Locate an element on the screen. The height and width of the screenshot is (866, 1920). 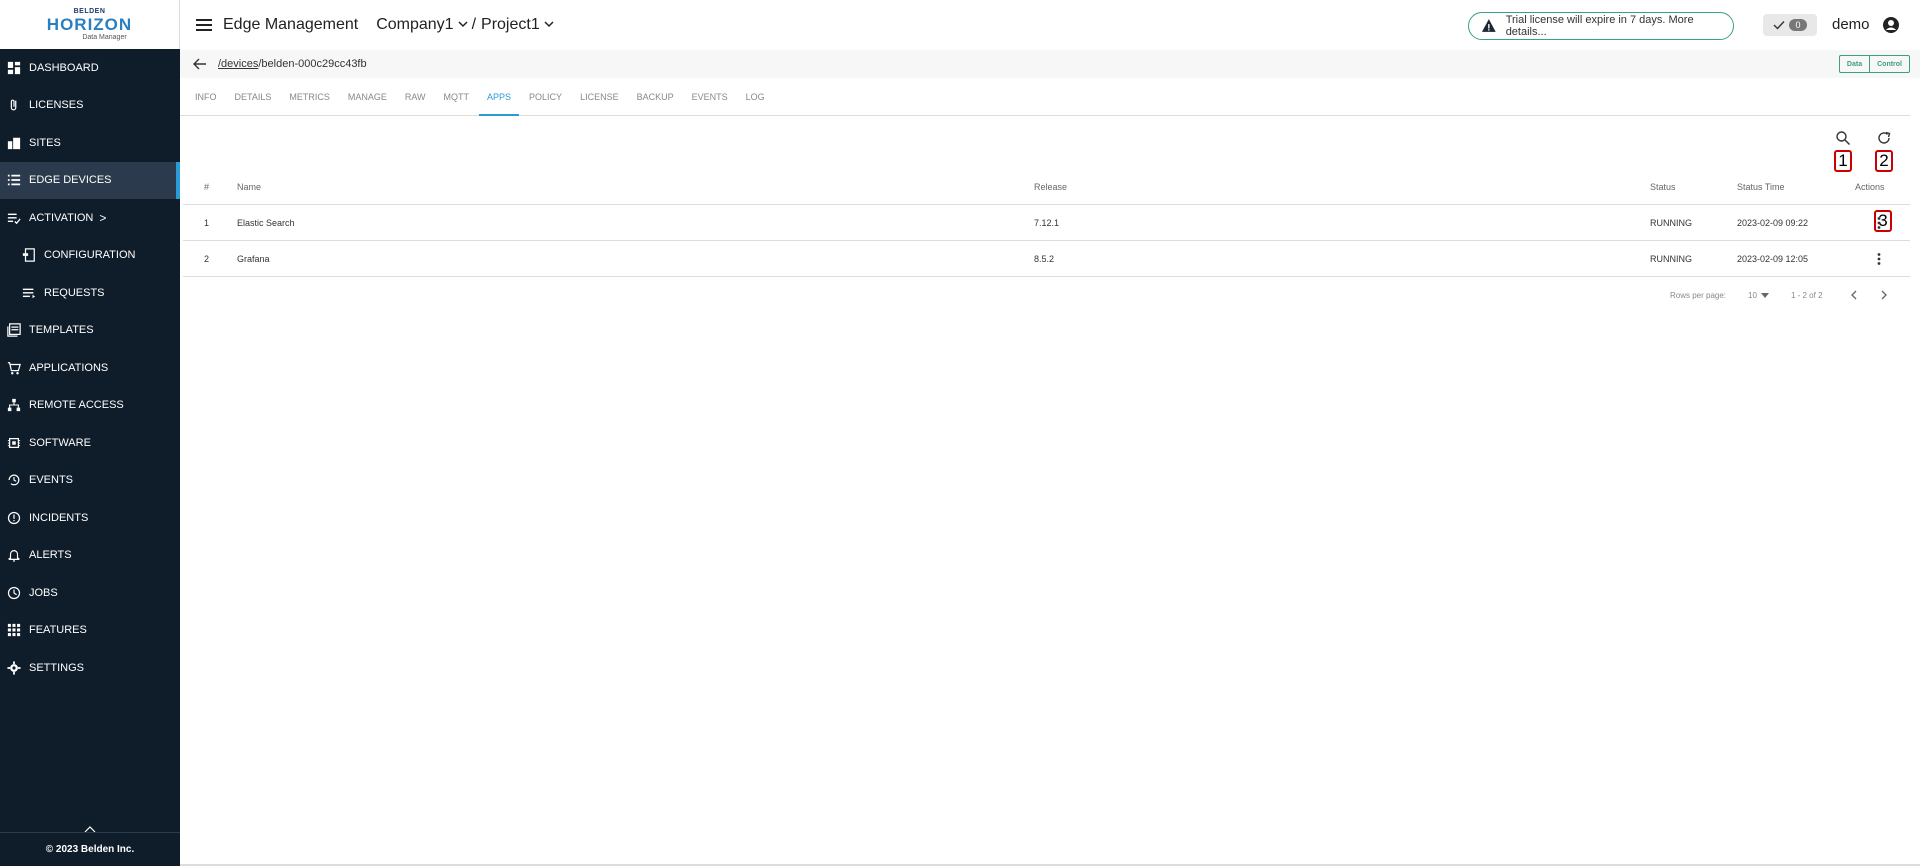
logo-brand-main: HORIZON is located at coordinates (89, 24).